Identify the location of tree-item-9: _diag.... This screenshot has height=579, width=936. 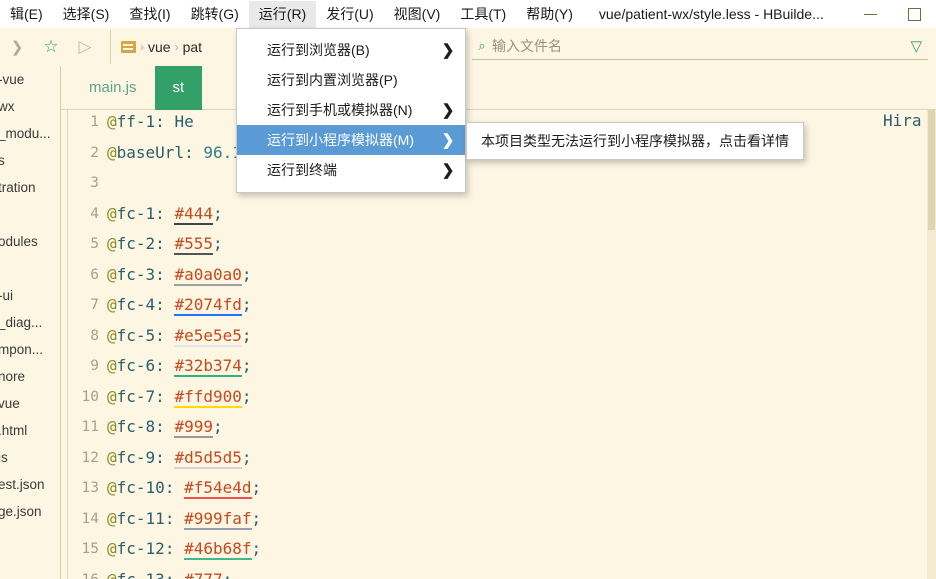
(30, 322).